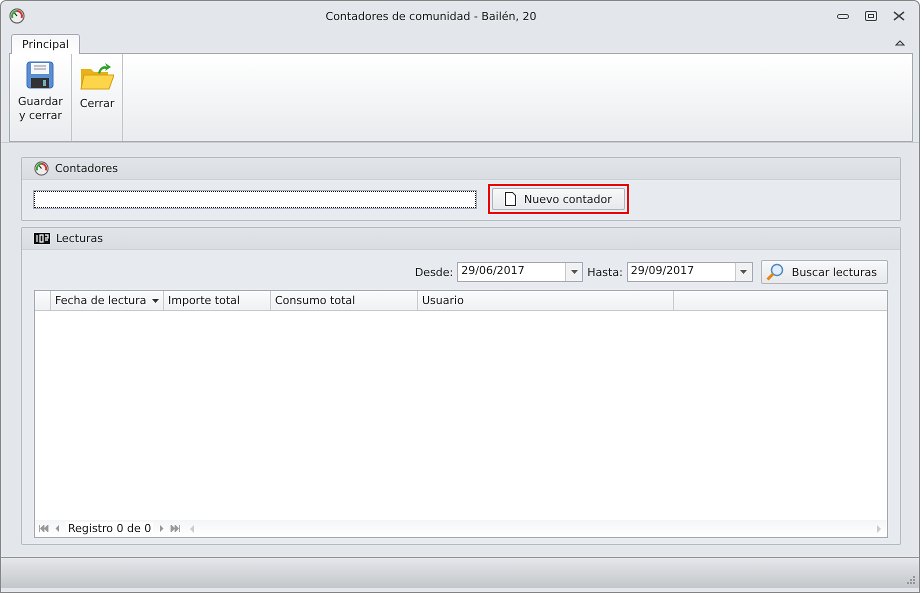  What do you see at coordinates (42, 238) in the screenshot?
I see `counter-digits-icon` at bounding box center [42, 238].